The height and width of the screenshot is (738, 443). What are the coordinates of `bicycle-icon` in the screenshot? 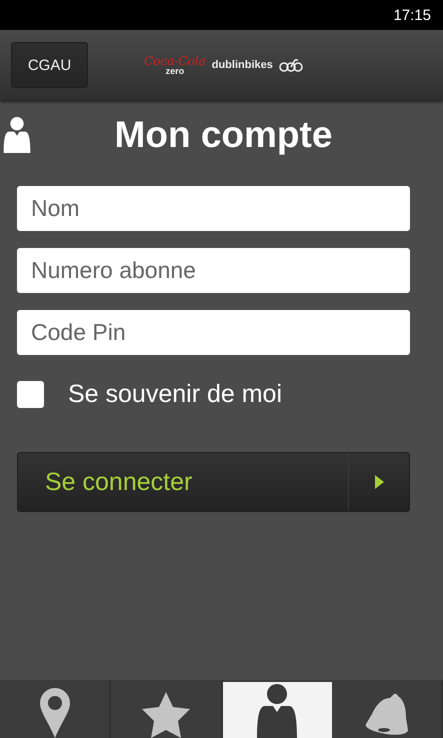 It's located at (290, 65).